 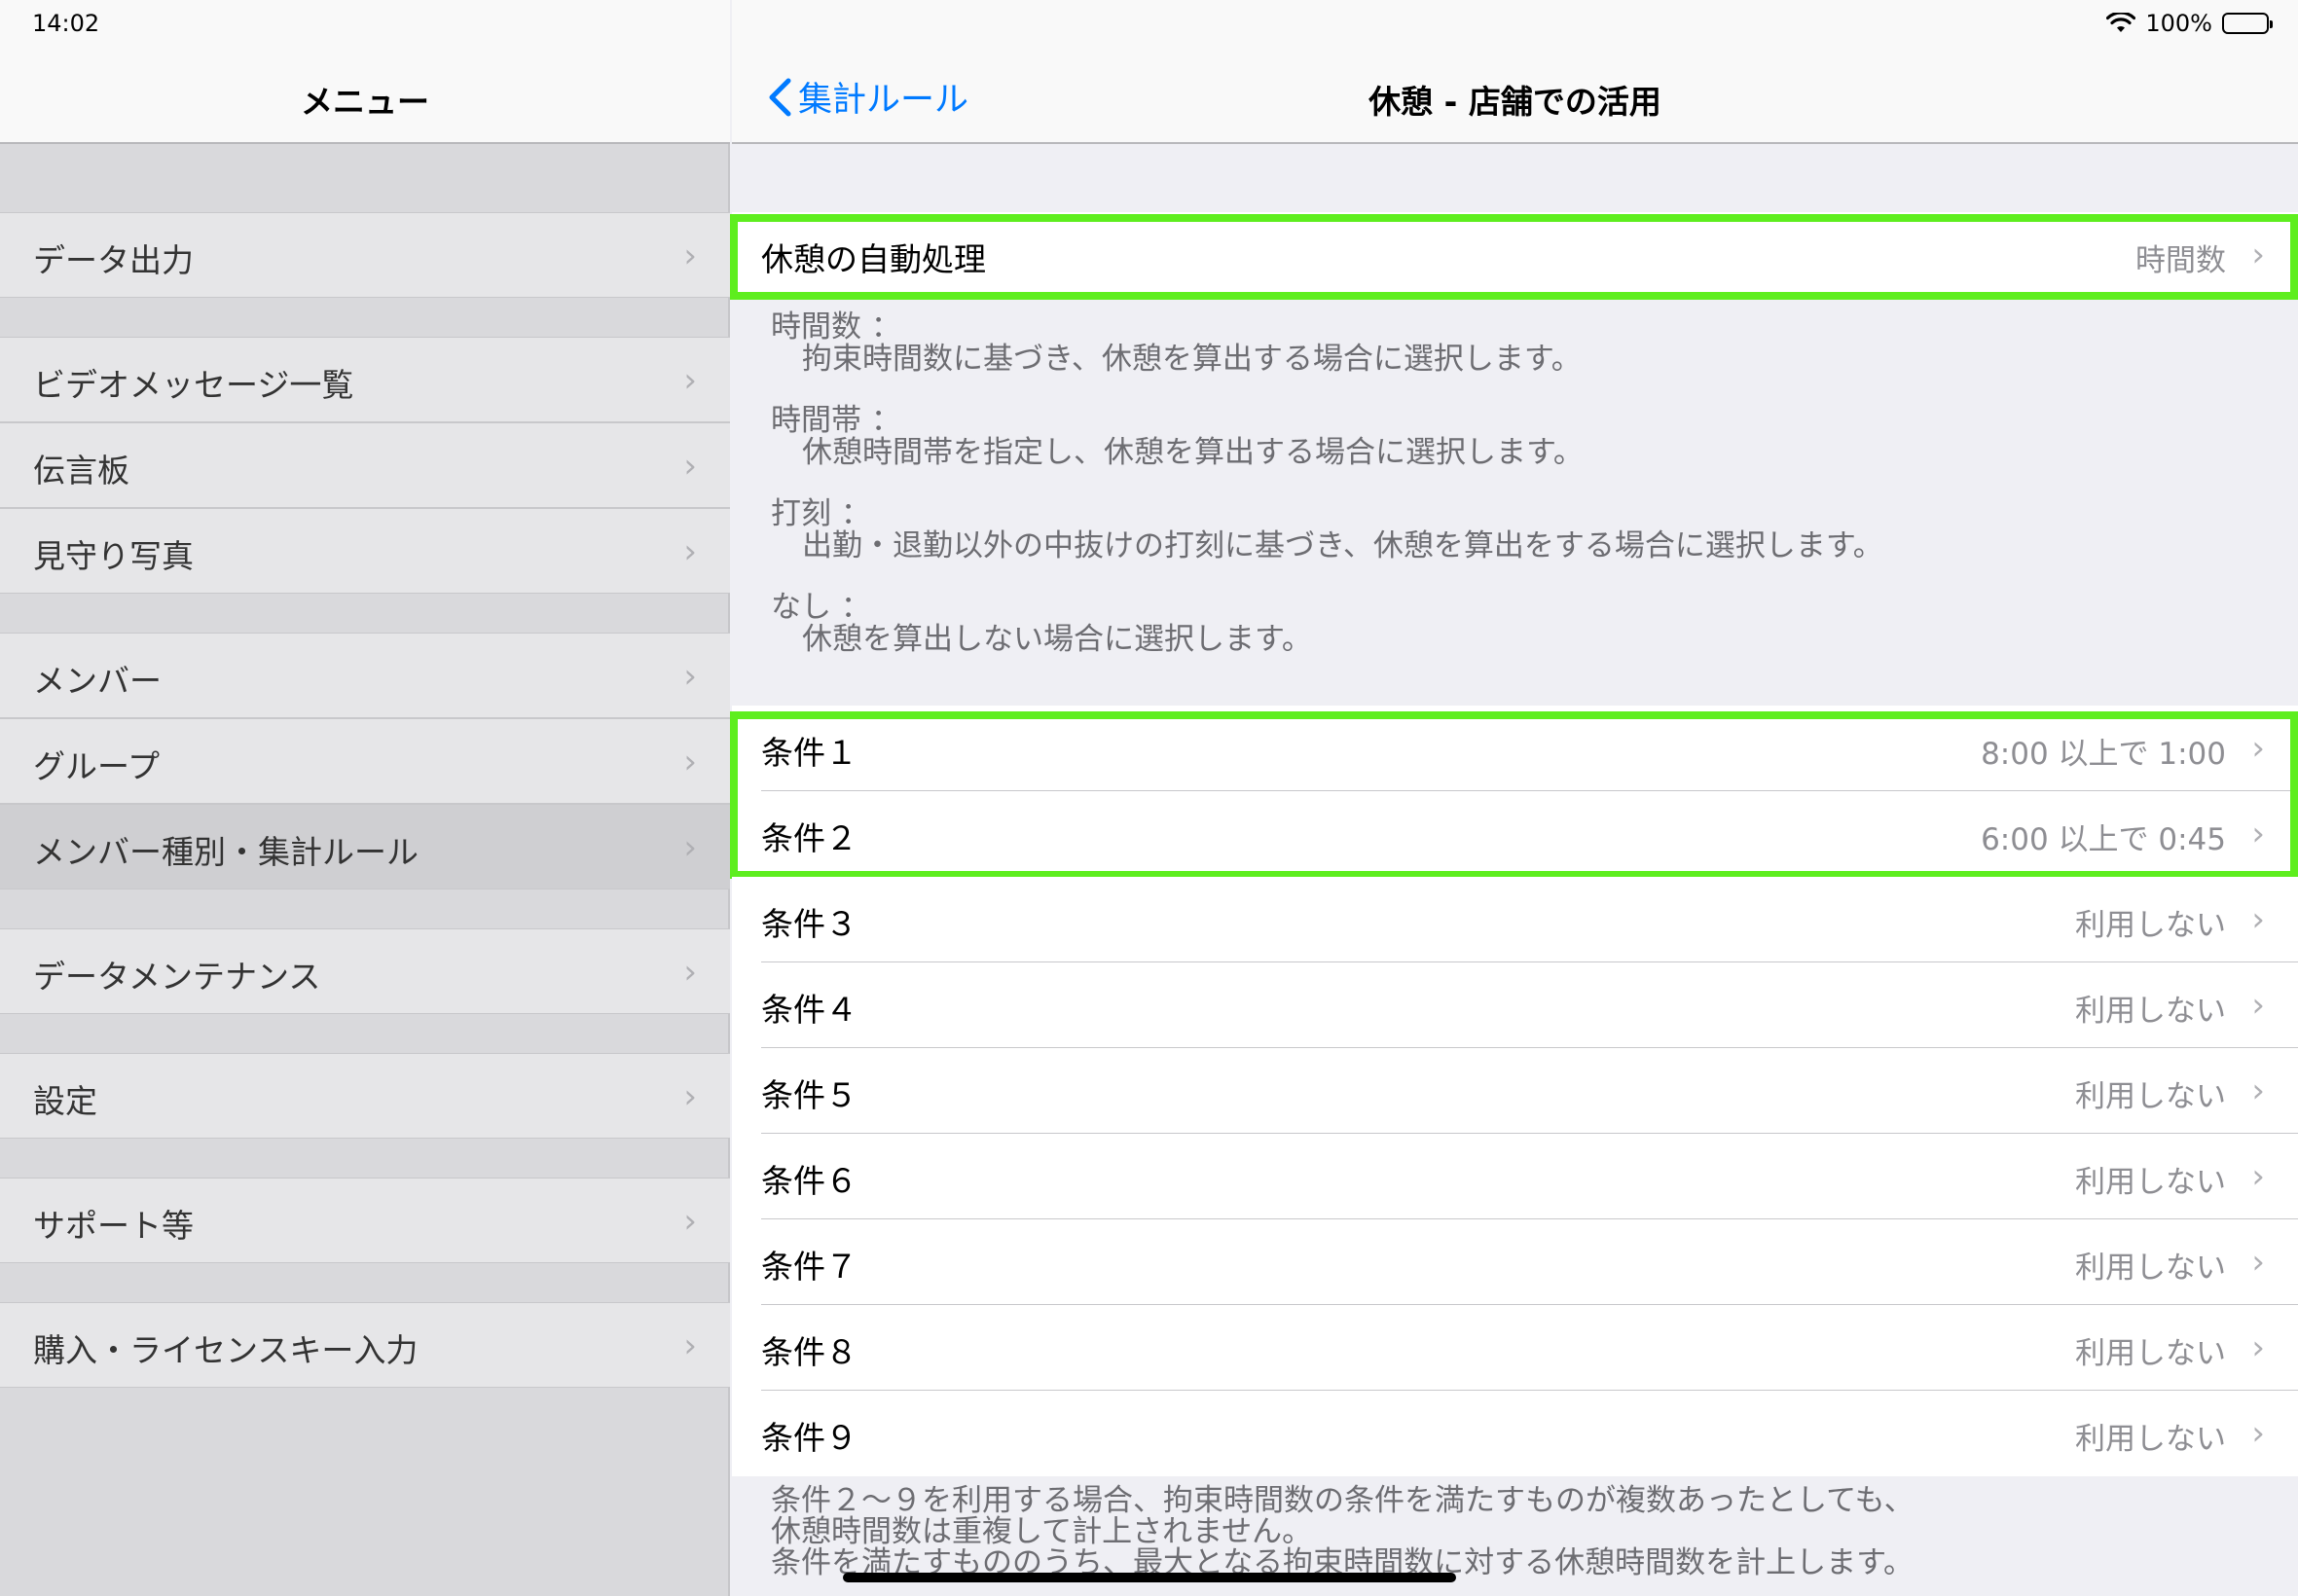 I want to click on menu-item-label: ビデオメッセージ一覧, so click(x=193, y=385).